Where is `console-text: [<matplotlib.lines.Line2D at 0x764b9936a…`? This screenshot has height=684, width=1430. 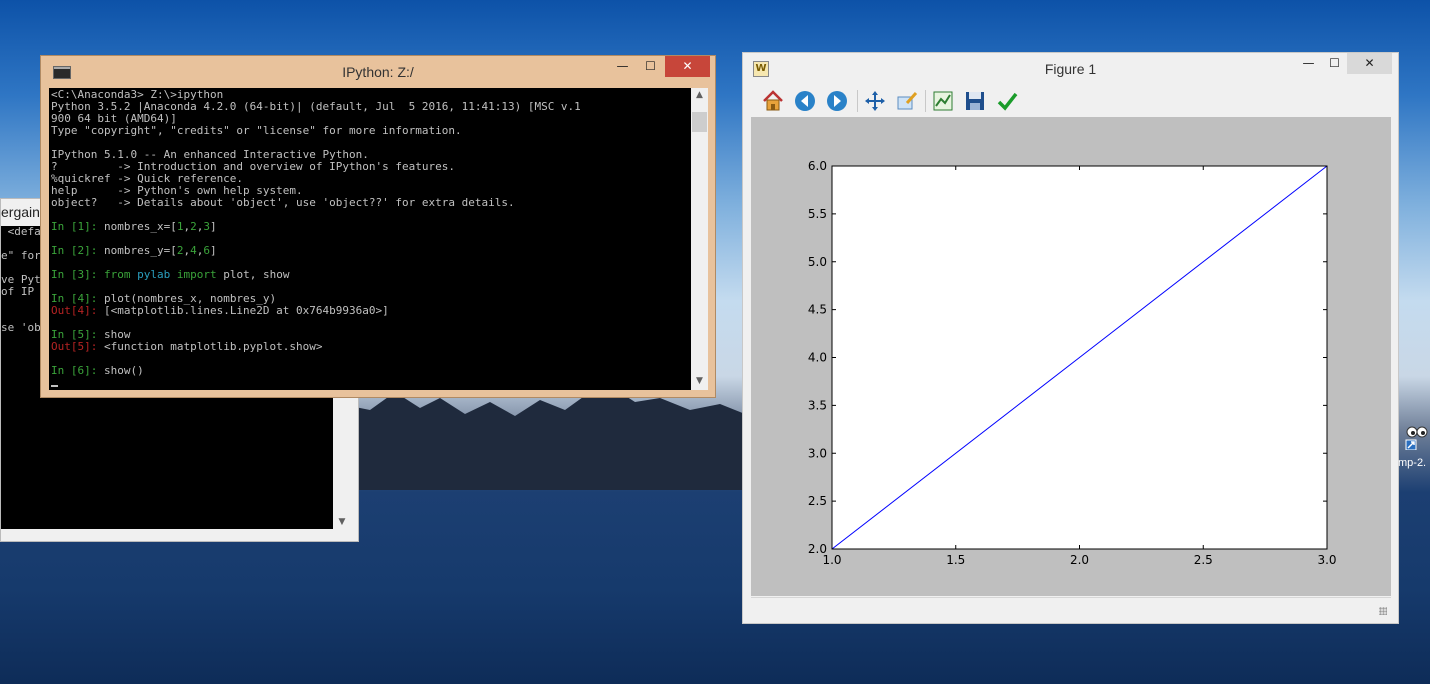
console-text: [<matplotlib.lines.Line2D at 0x764b9936a… is located at coordinates (246, 310).